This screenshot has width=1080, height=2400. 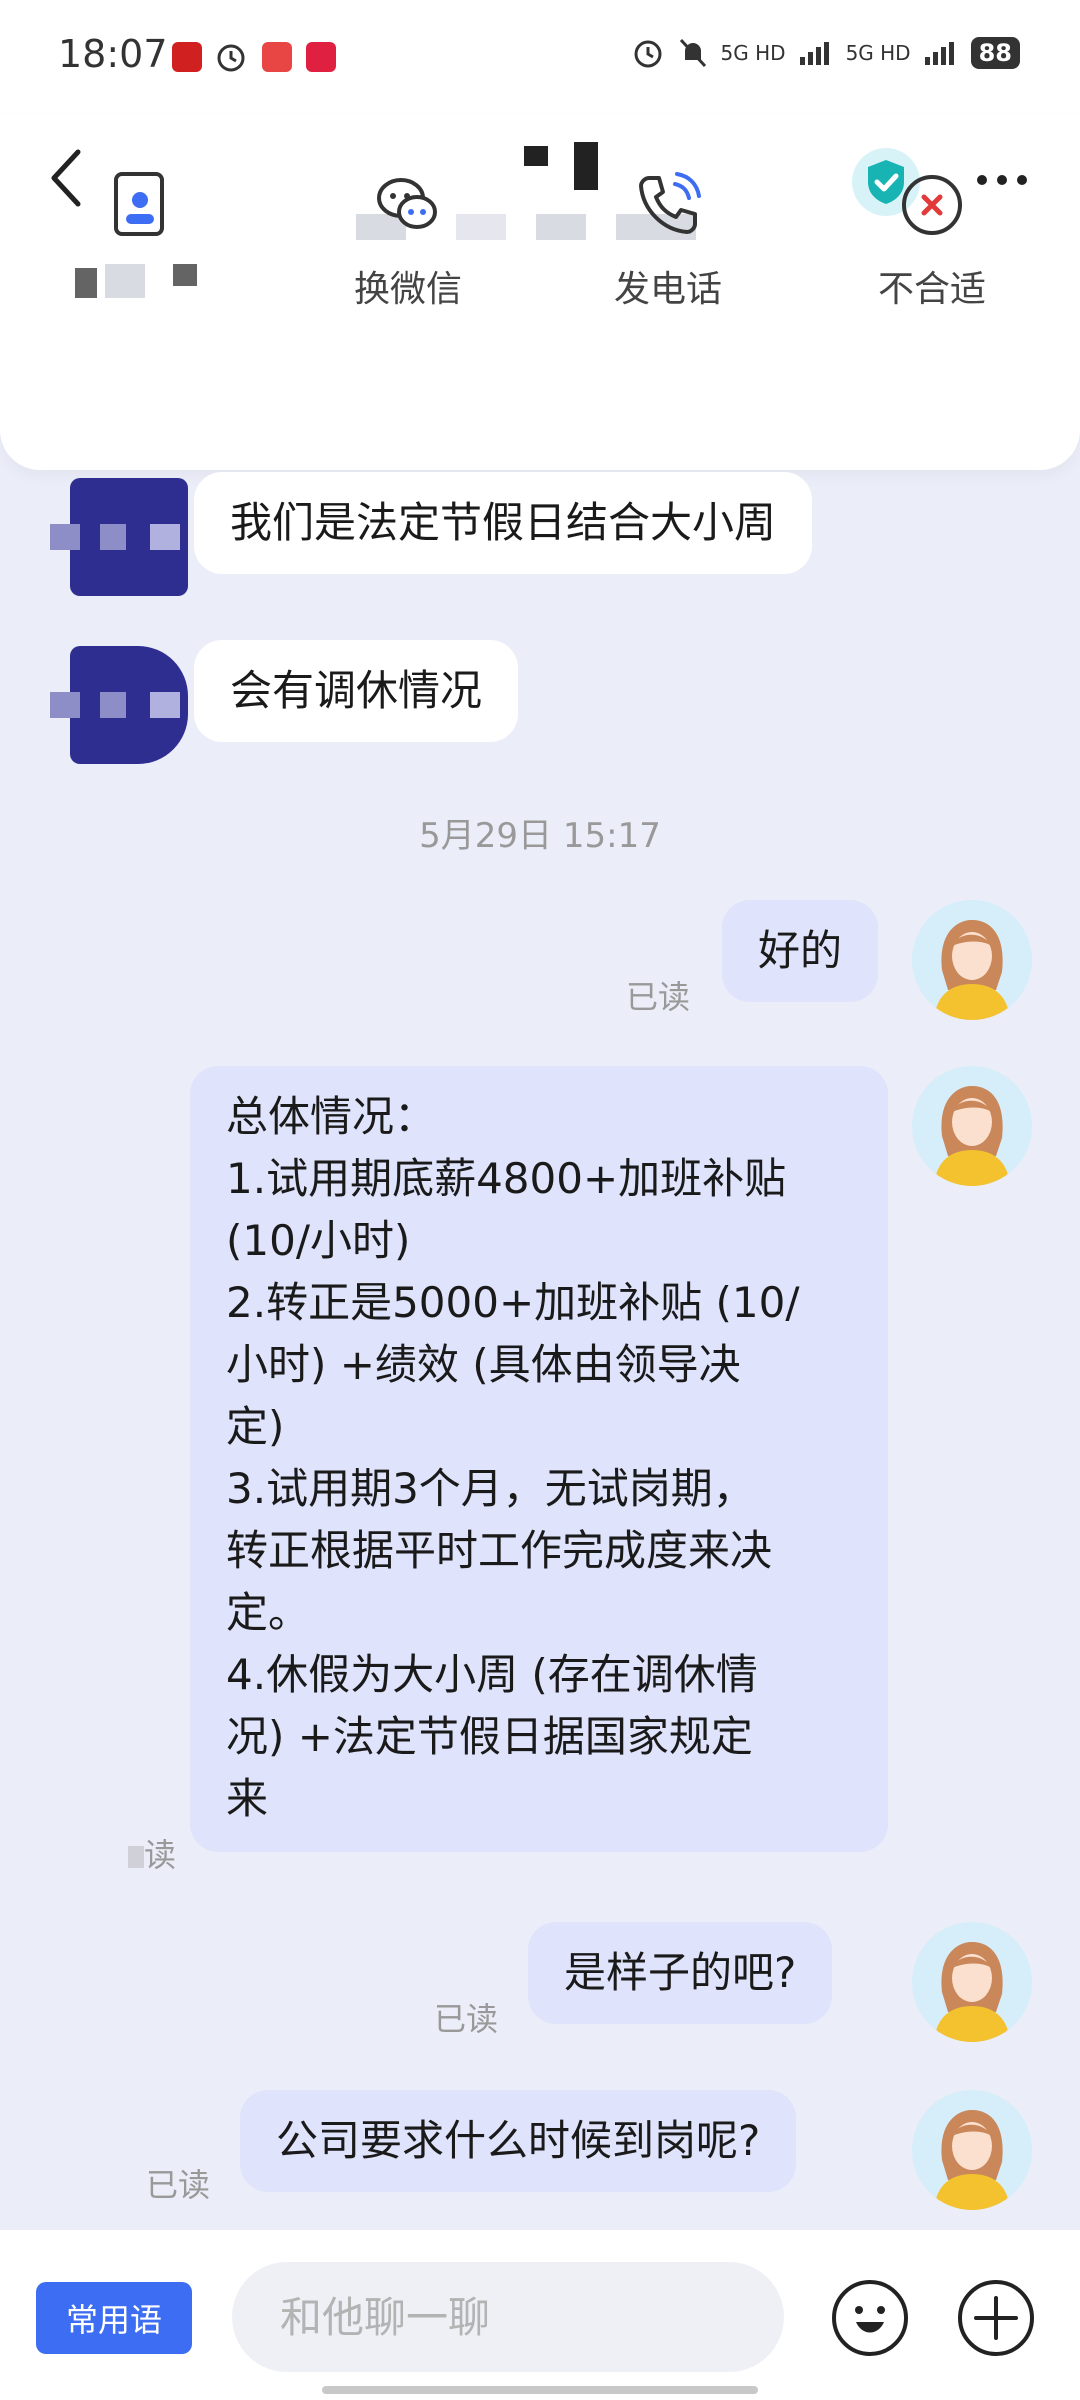 I want to click on message-line: 总体情况：, so click(x=331, y=1116).